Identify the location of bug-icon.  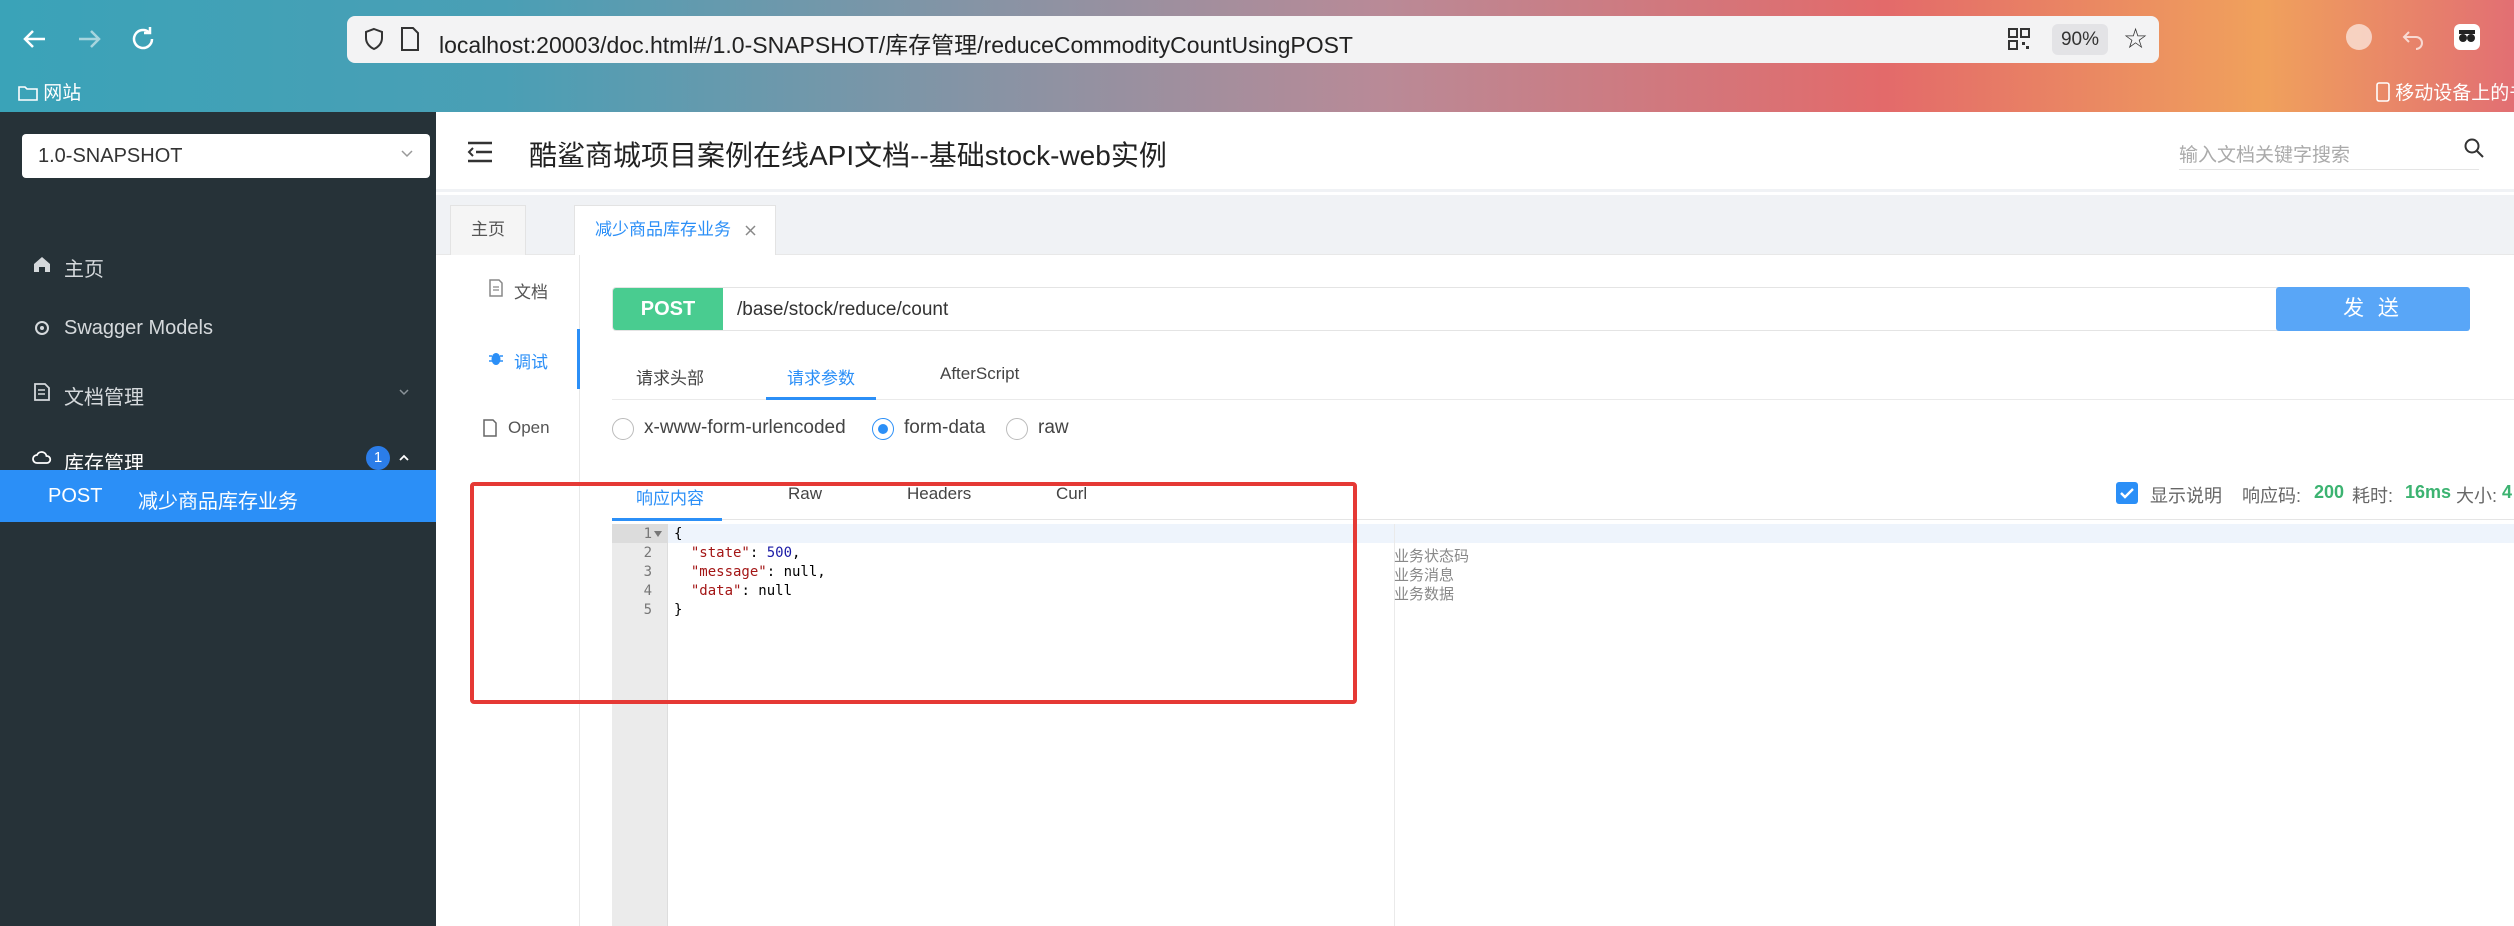
(496, 359).